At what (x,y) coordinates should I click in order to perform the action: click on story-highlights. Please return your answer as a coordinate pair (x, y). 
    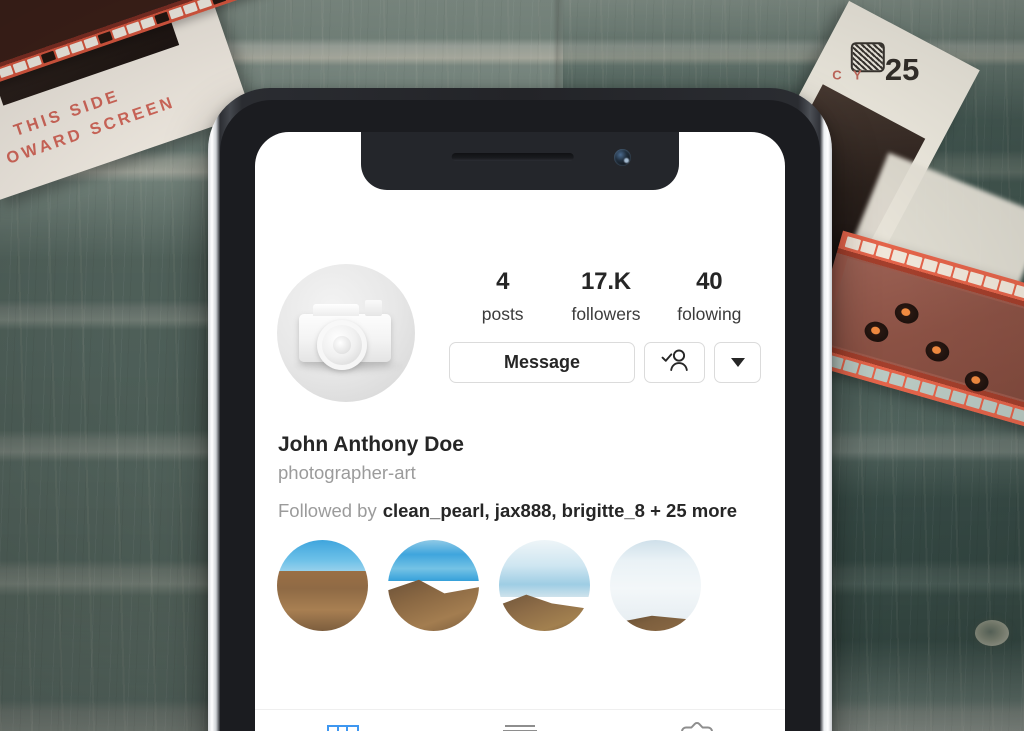
    Looking at the image, I should click on (520, 577).